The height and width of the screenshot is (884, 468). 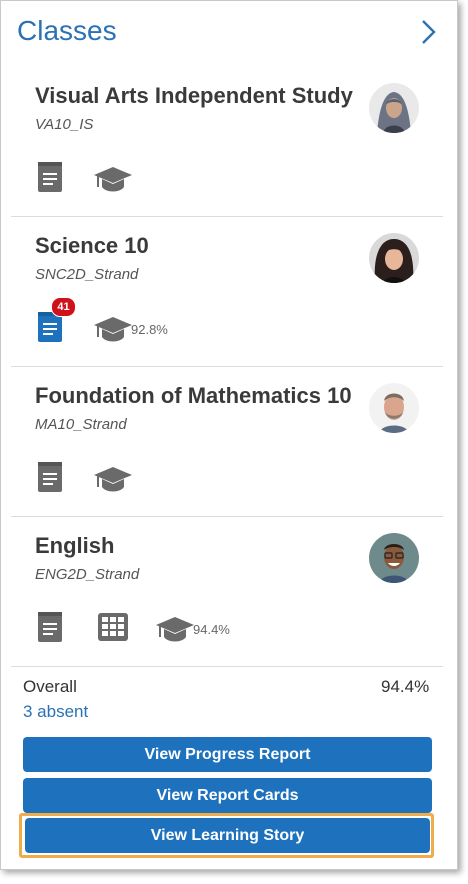 What do you see at coordinates (405, 686) in the screenshot?
I see `overall-percent: 94.4%` at bounding box center [405, 686].